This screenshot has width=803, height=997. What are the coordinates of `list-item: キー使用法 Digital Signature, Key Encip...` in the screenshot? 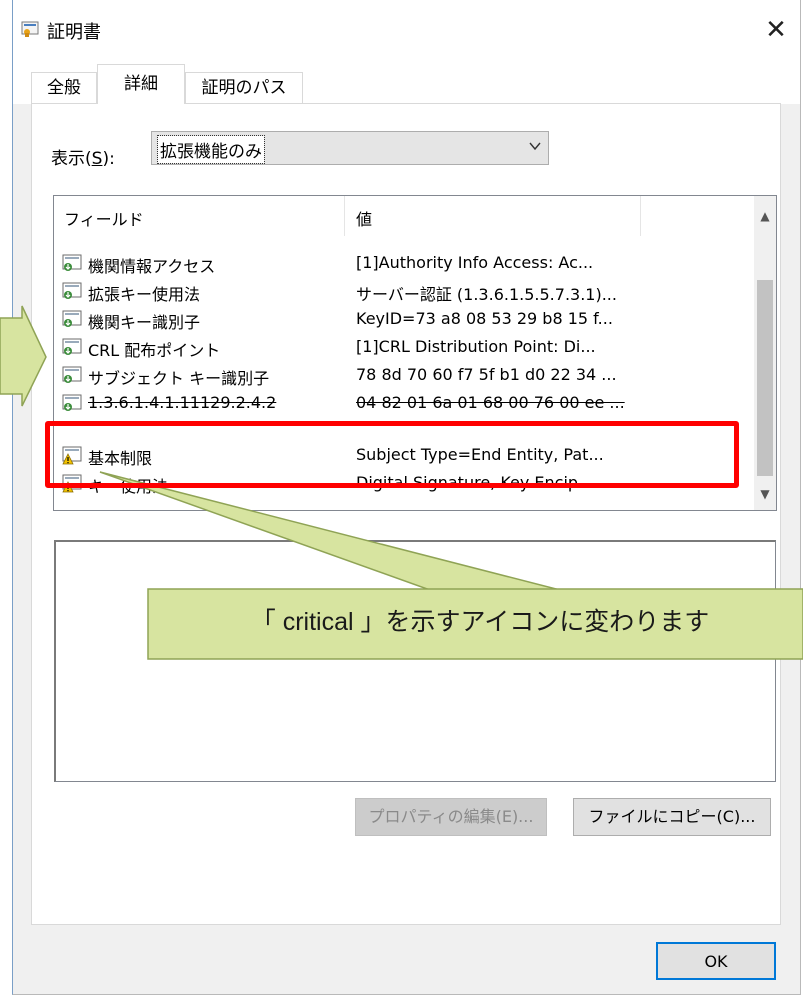 It's located at (407, 483).